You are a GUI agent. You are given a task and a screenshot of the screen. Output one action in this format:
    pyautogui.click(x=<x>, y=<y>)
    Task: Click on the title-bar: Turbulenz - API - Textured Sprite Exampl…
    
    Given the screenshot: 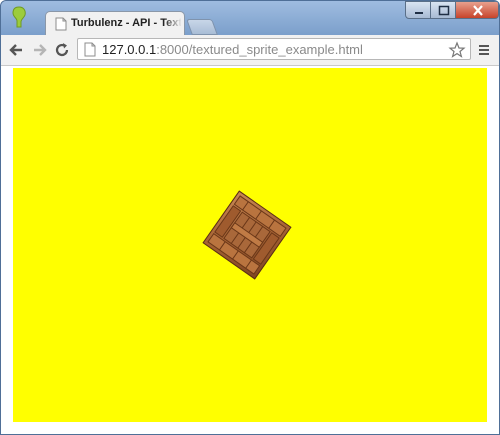 What is the action you would take?
    pyautogui.click(x=250, y=18)
    